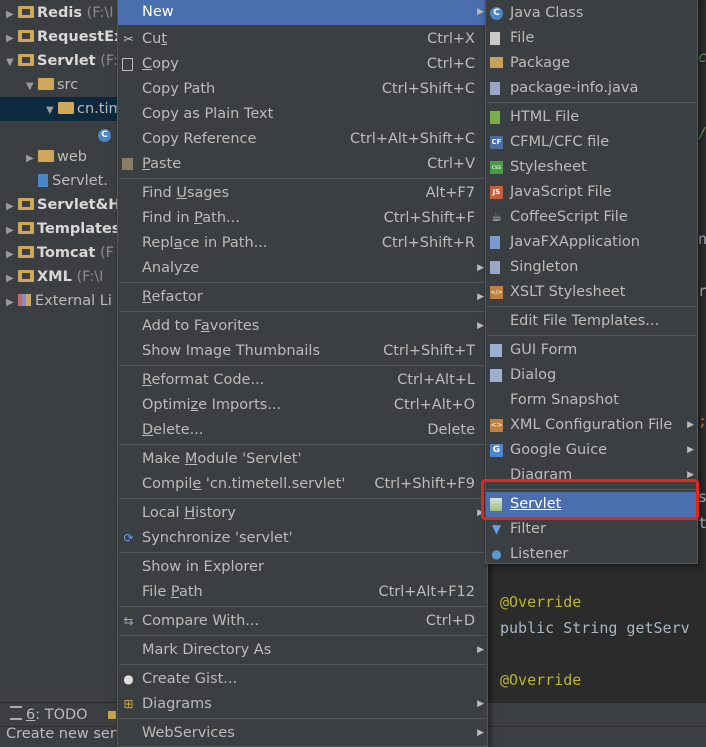 The height and width of the screenshot is (747, 706). Describe the element at coordinates (65, 277) in the screenshot. I see `tree-item: ▶ XML (F:\I` at that location.